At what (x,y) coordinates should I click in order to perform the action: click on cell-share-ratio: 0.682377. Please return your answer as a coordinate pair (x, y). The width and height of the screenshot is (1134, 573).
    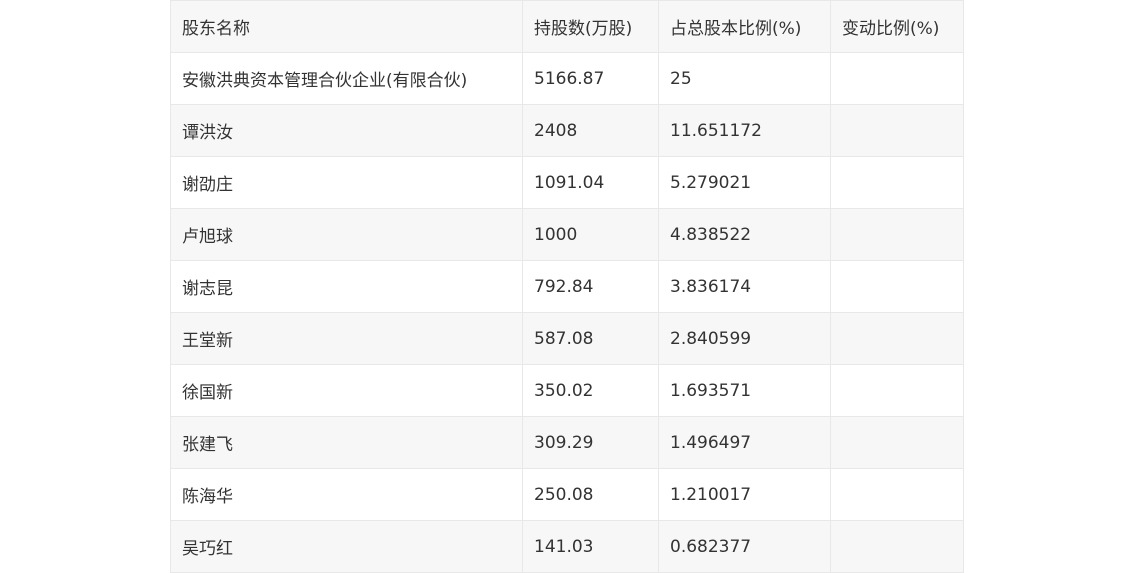
    Looking at the image, I should click on (744, 546).